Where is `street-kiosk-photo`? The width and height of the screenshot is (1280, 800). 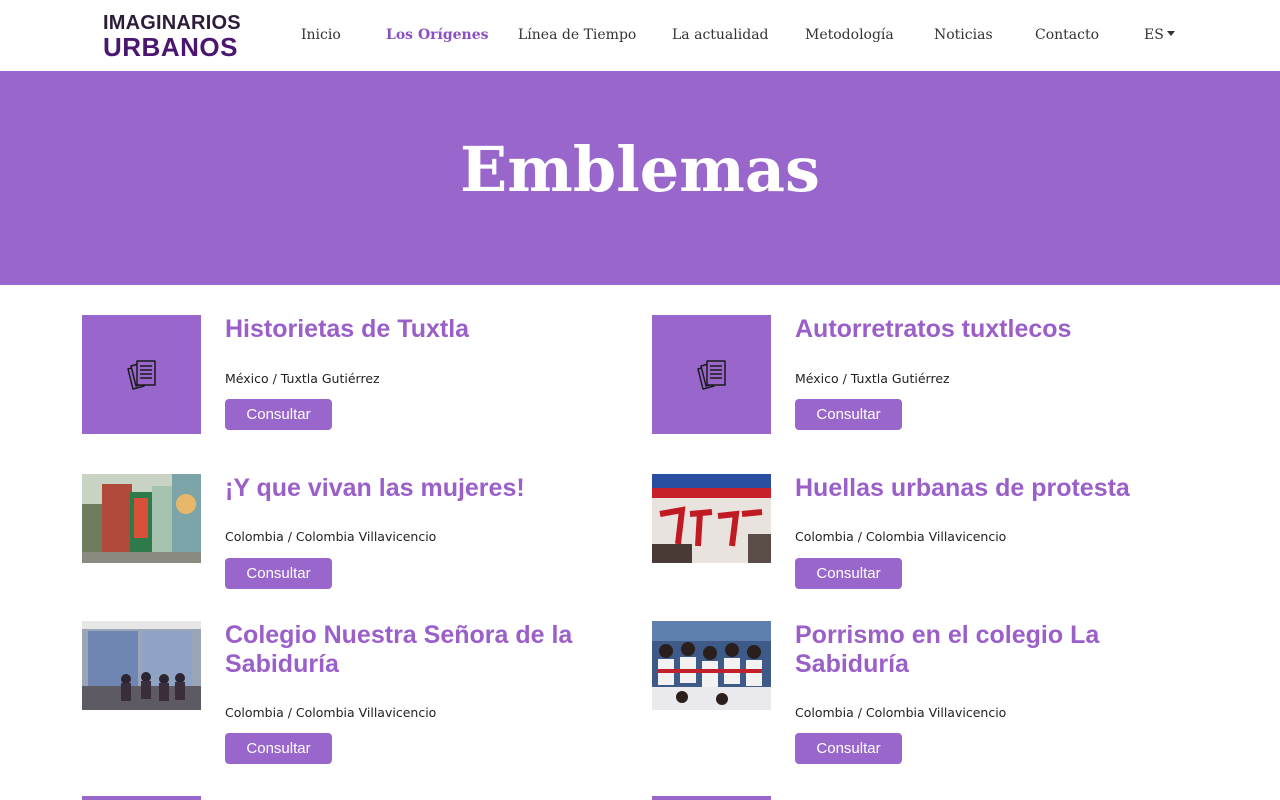 street-kiosk-photo is located at coordinates (141, 518).